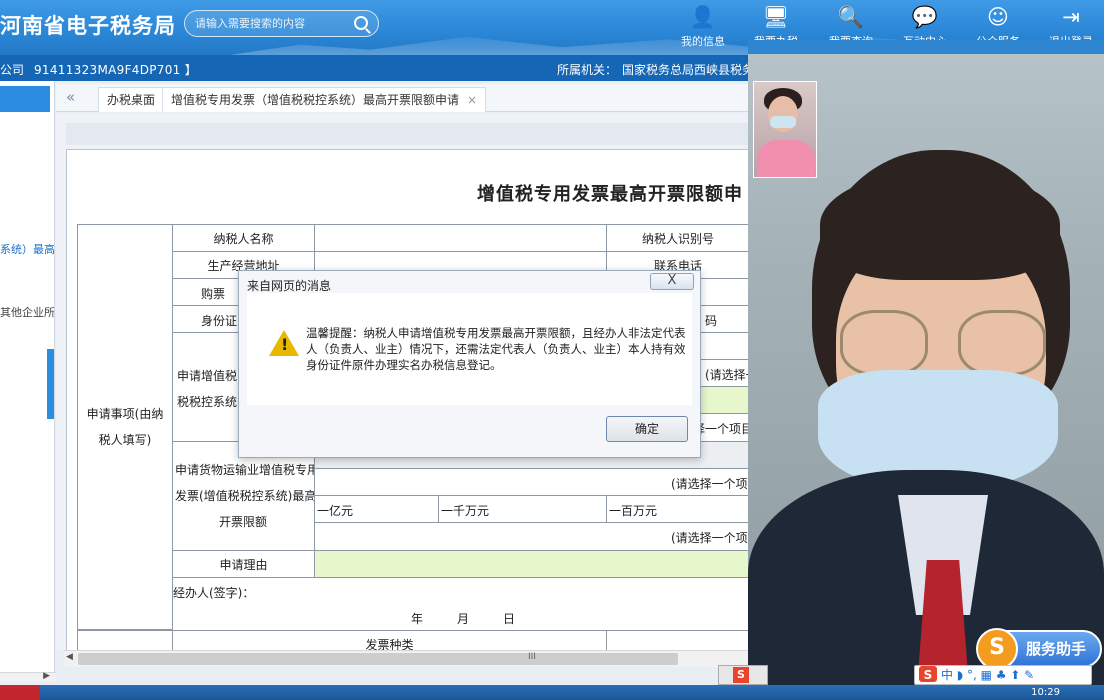  What do you see at coordinates (27, 381) in the screenshot?
I see `sidebar: 系统）最高 其他企业所` at bounding box center [27, 381].